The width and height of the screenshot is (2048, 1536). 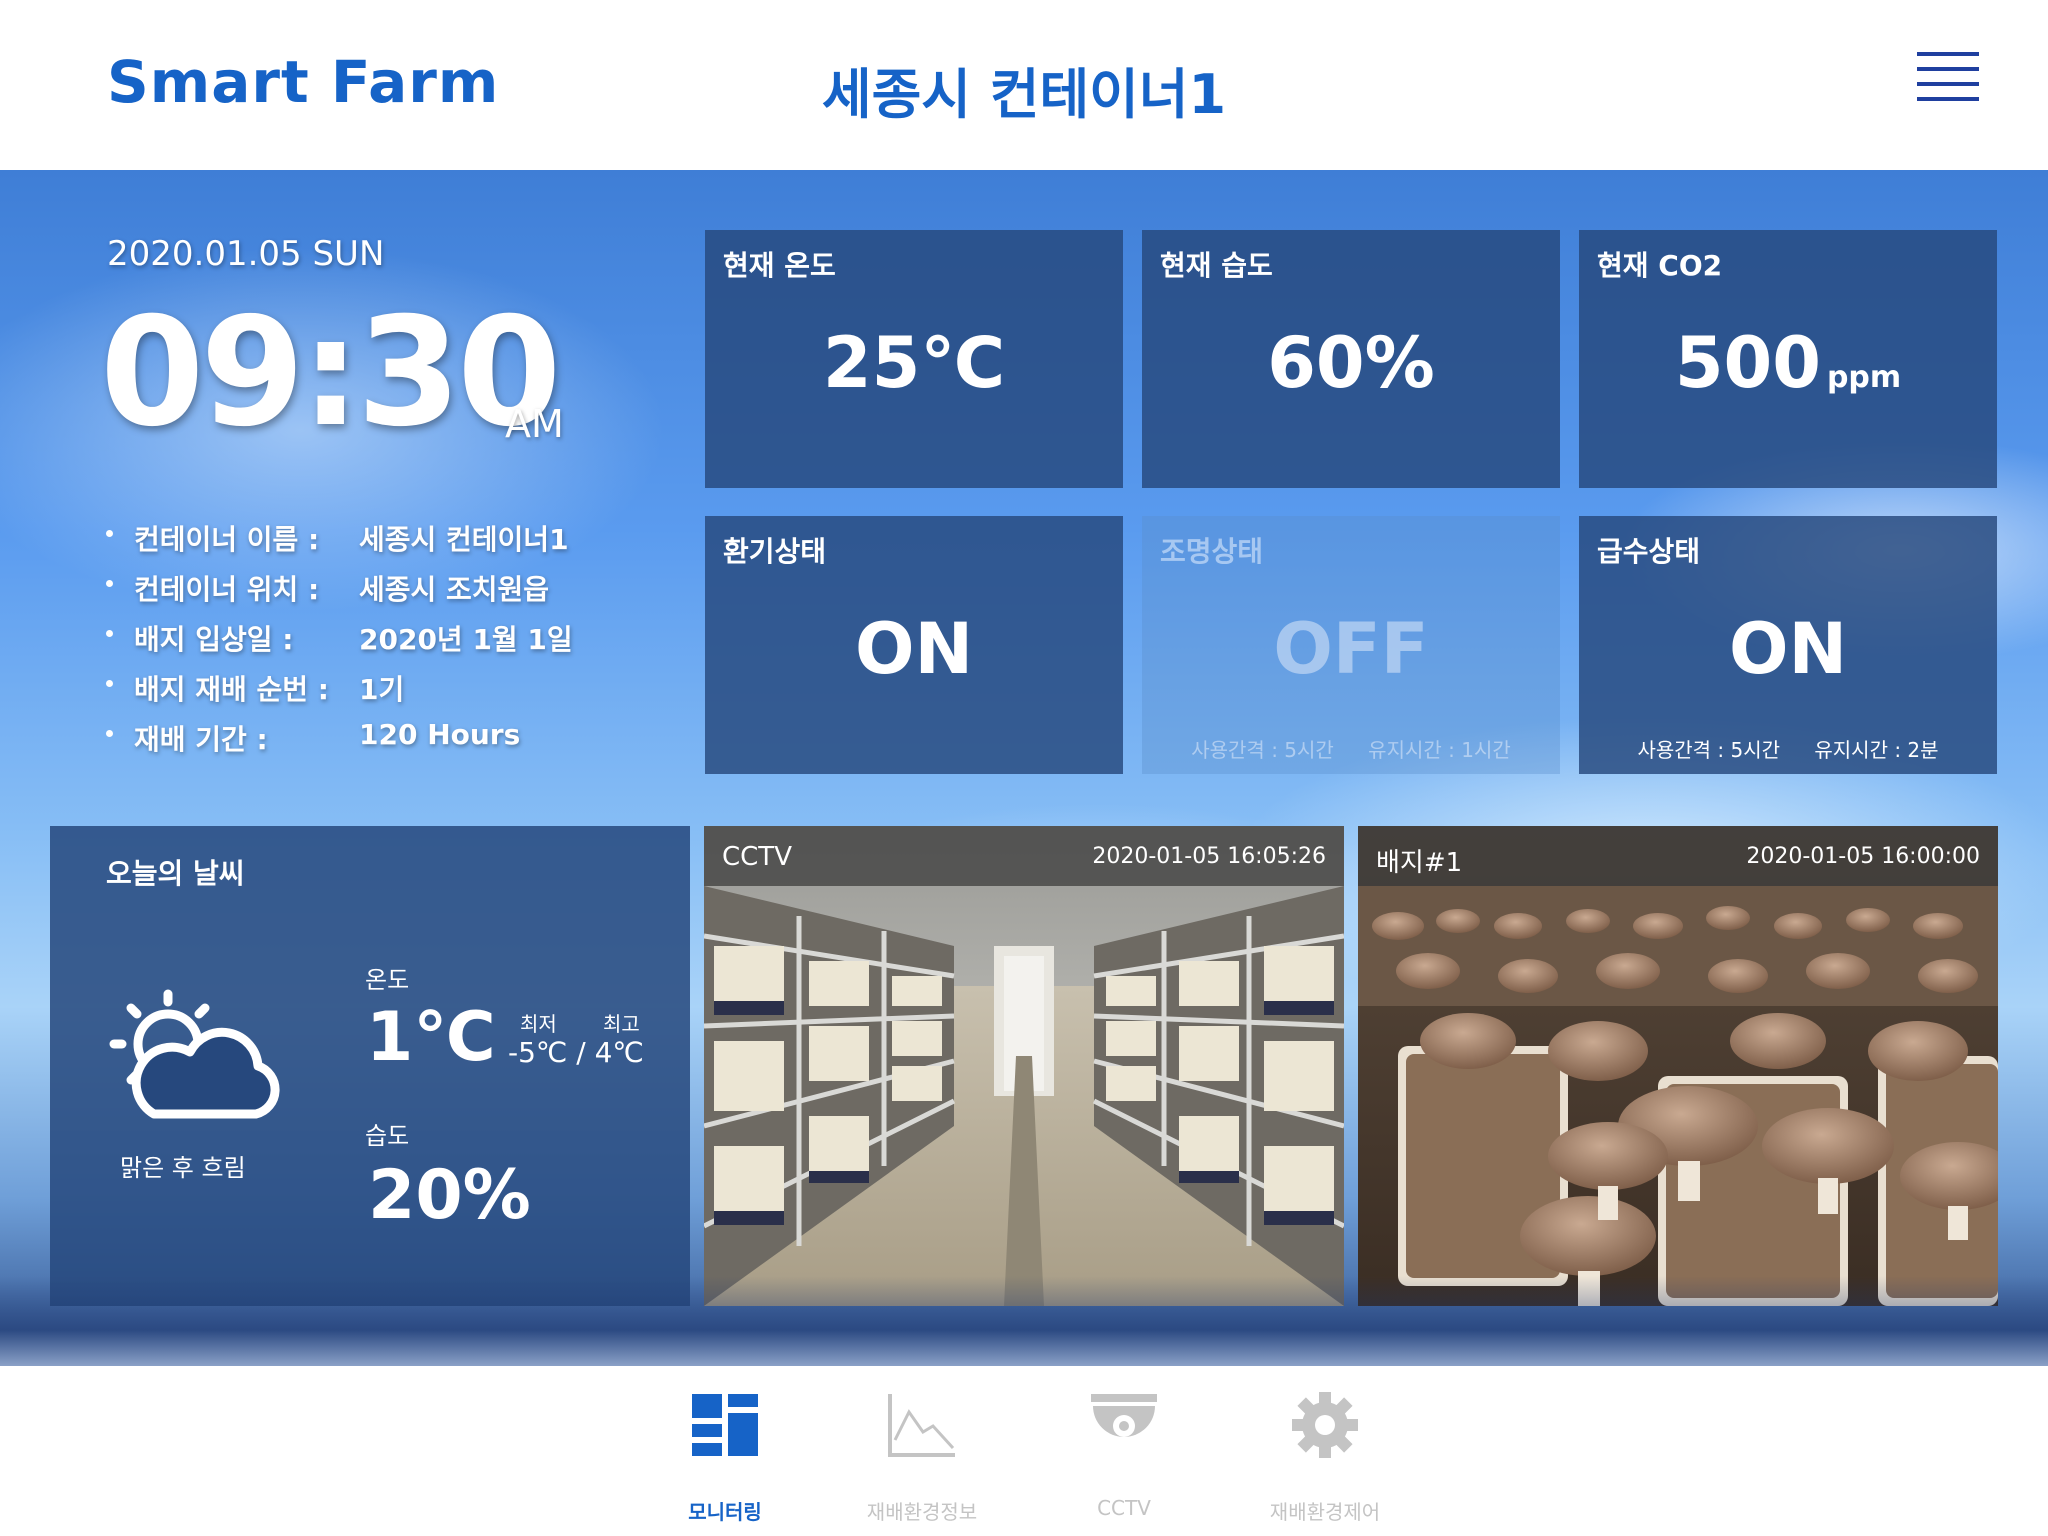 I want to click on humidity-value: 60%, so click(x=1351, y=363).